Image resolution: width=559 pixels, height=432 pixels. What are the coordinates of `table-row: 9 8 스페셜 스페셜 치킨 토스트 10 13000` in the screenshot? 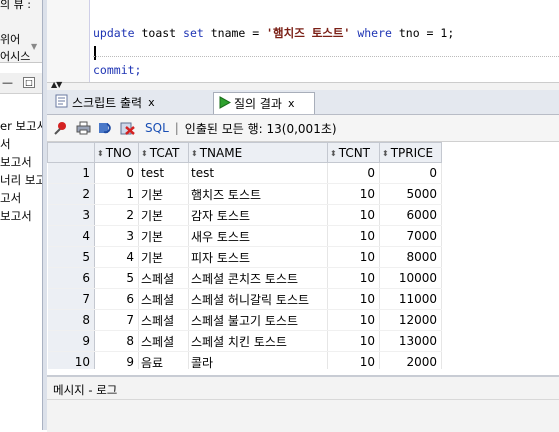 It's located at (244, 341).